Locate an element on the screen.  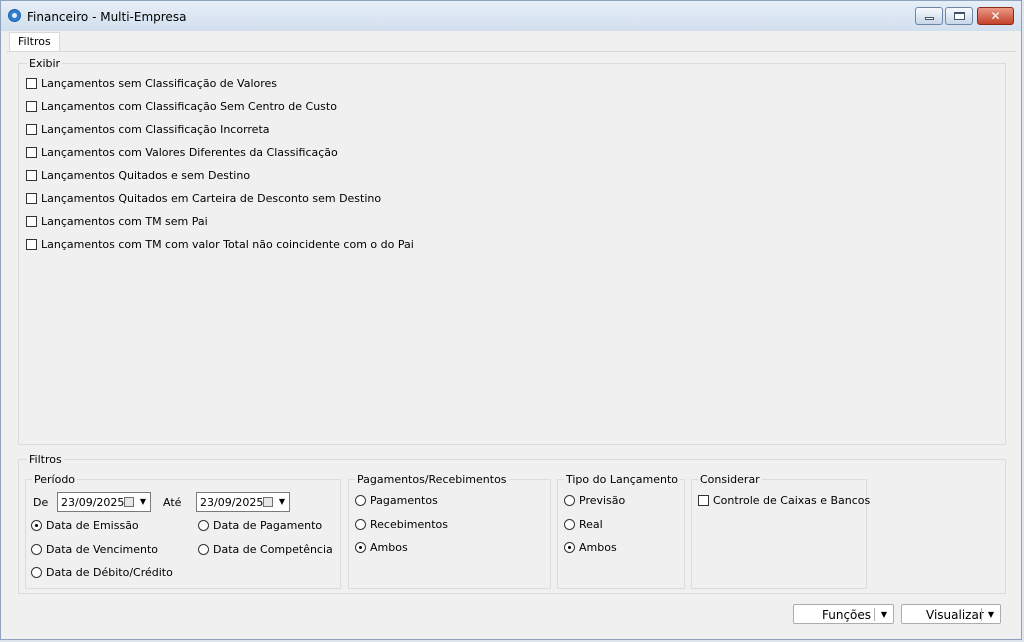
check-tm-sem-pai: Lançamentos com TM sem Pai is located at coordinates (117, 222).